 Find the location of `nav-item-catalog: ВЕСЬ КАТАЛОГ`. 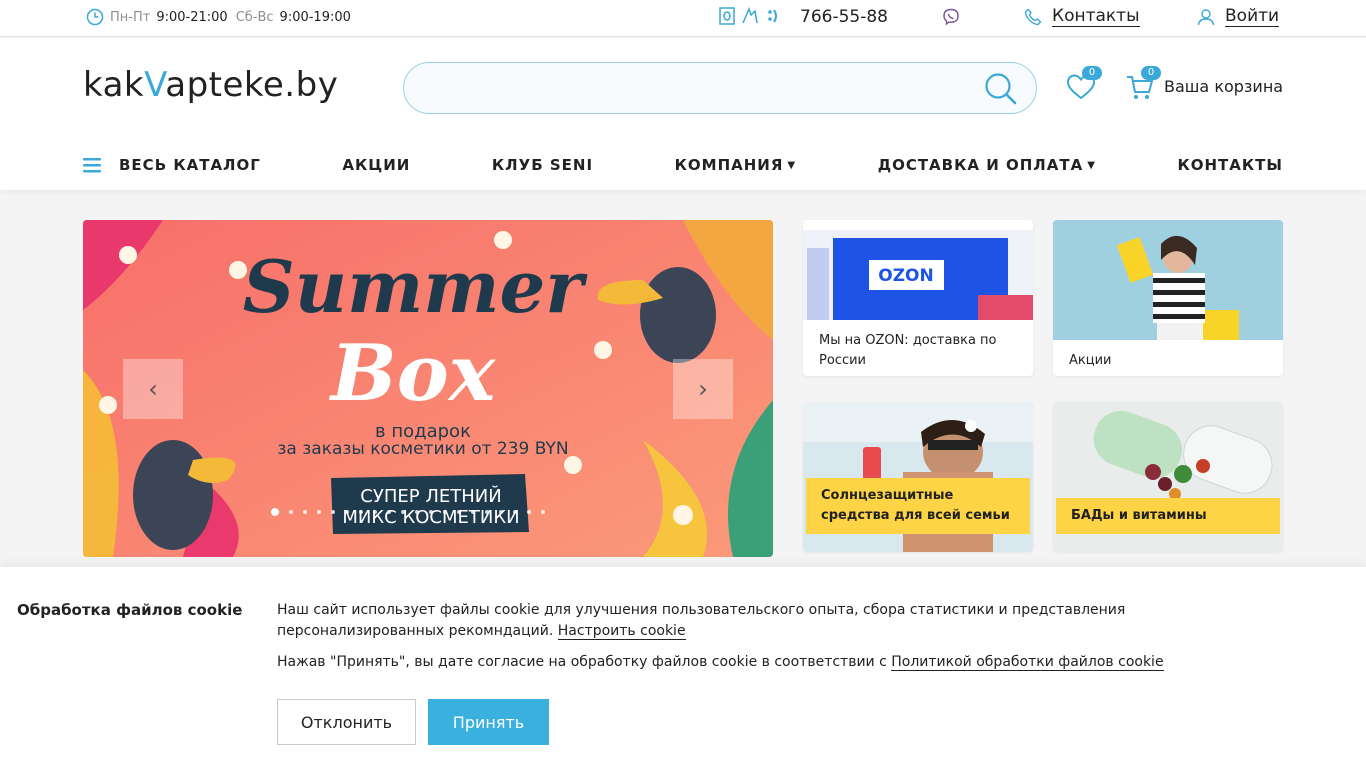

nav-item-catalog: ВЕСЬ КАТАЛОГ is located at coordinates (172, 165).